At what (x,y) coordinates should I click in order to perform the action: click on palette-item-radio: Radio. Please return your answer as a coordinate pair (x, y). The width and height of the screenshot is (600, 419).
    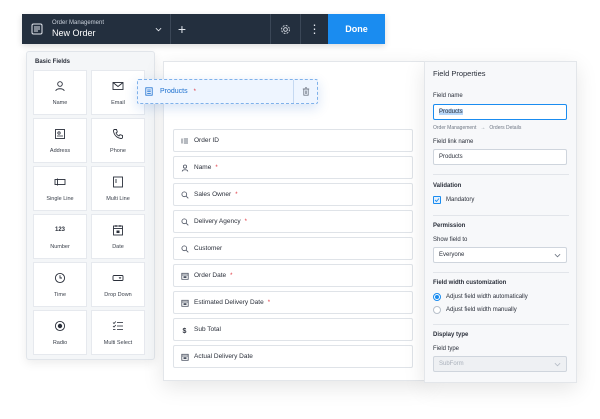
    Looking at the image, I should click on (60, 332).